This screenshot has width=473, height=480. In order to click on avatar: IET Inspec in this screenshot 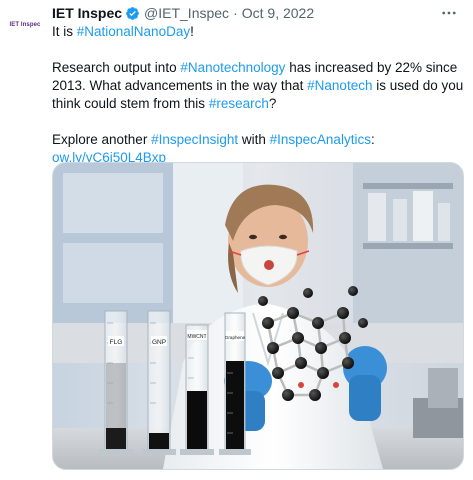, I will do `click(25, 25)`.